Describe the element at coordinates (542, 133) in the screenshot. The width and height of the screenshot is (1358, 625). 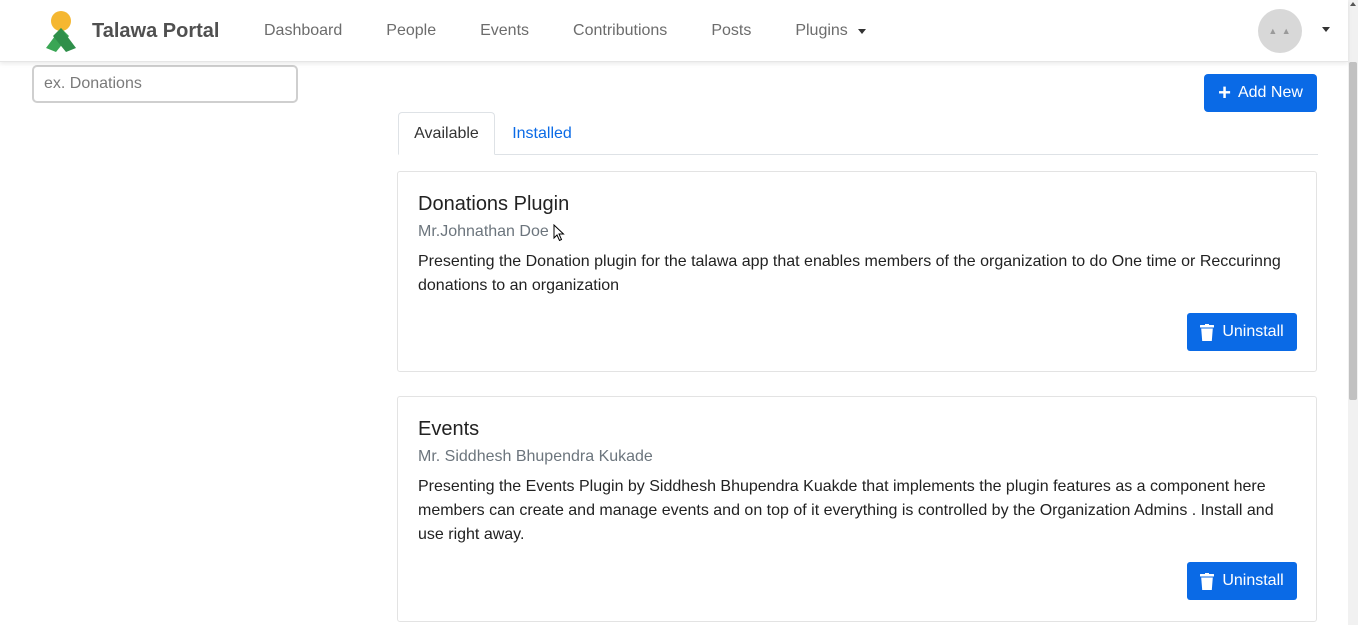
I see `tab-installed: Installed` at that location.